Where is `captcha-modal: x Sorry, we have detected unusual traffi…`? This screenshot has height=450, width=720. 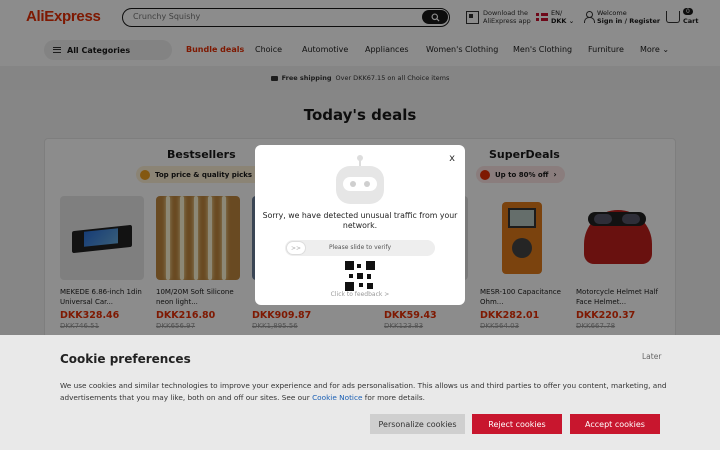
captcha-modal: x Sorry, we have detected unusual traffi… is located at coordinates (360, 225).